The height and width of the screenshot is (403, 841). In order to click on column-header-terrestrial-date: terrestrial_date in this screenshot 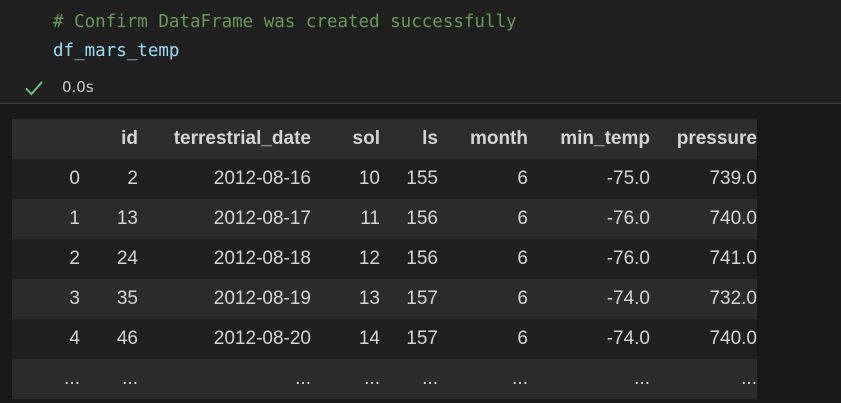, I will do `click(242, 138)`.